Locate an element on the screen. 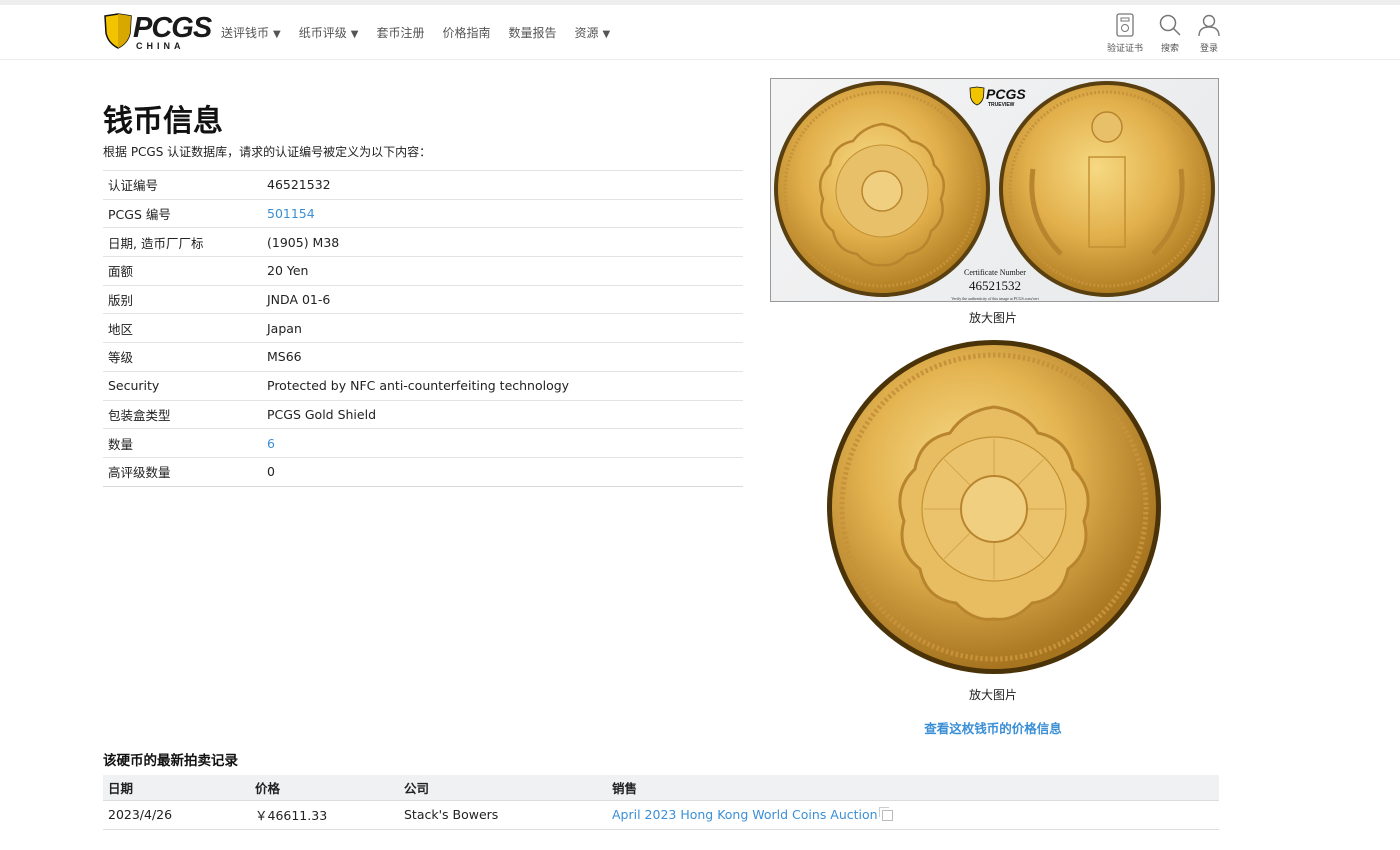  table-row: 地区 Japan is located at coordinates (423, 328).